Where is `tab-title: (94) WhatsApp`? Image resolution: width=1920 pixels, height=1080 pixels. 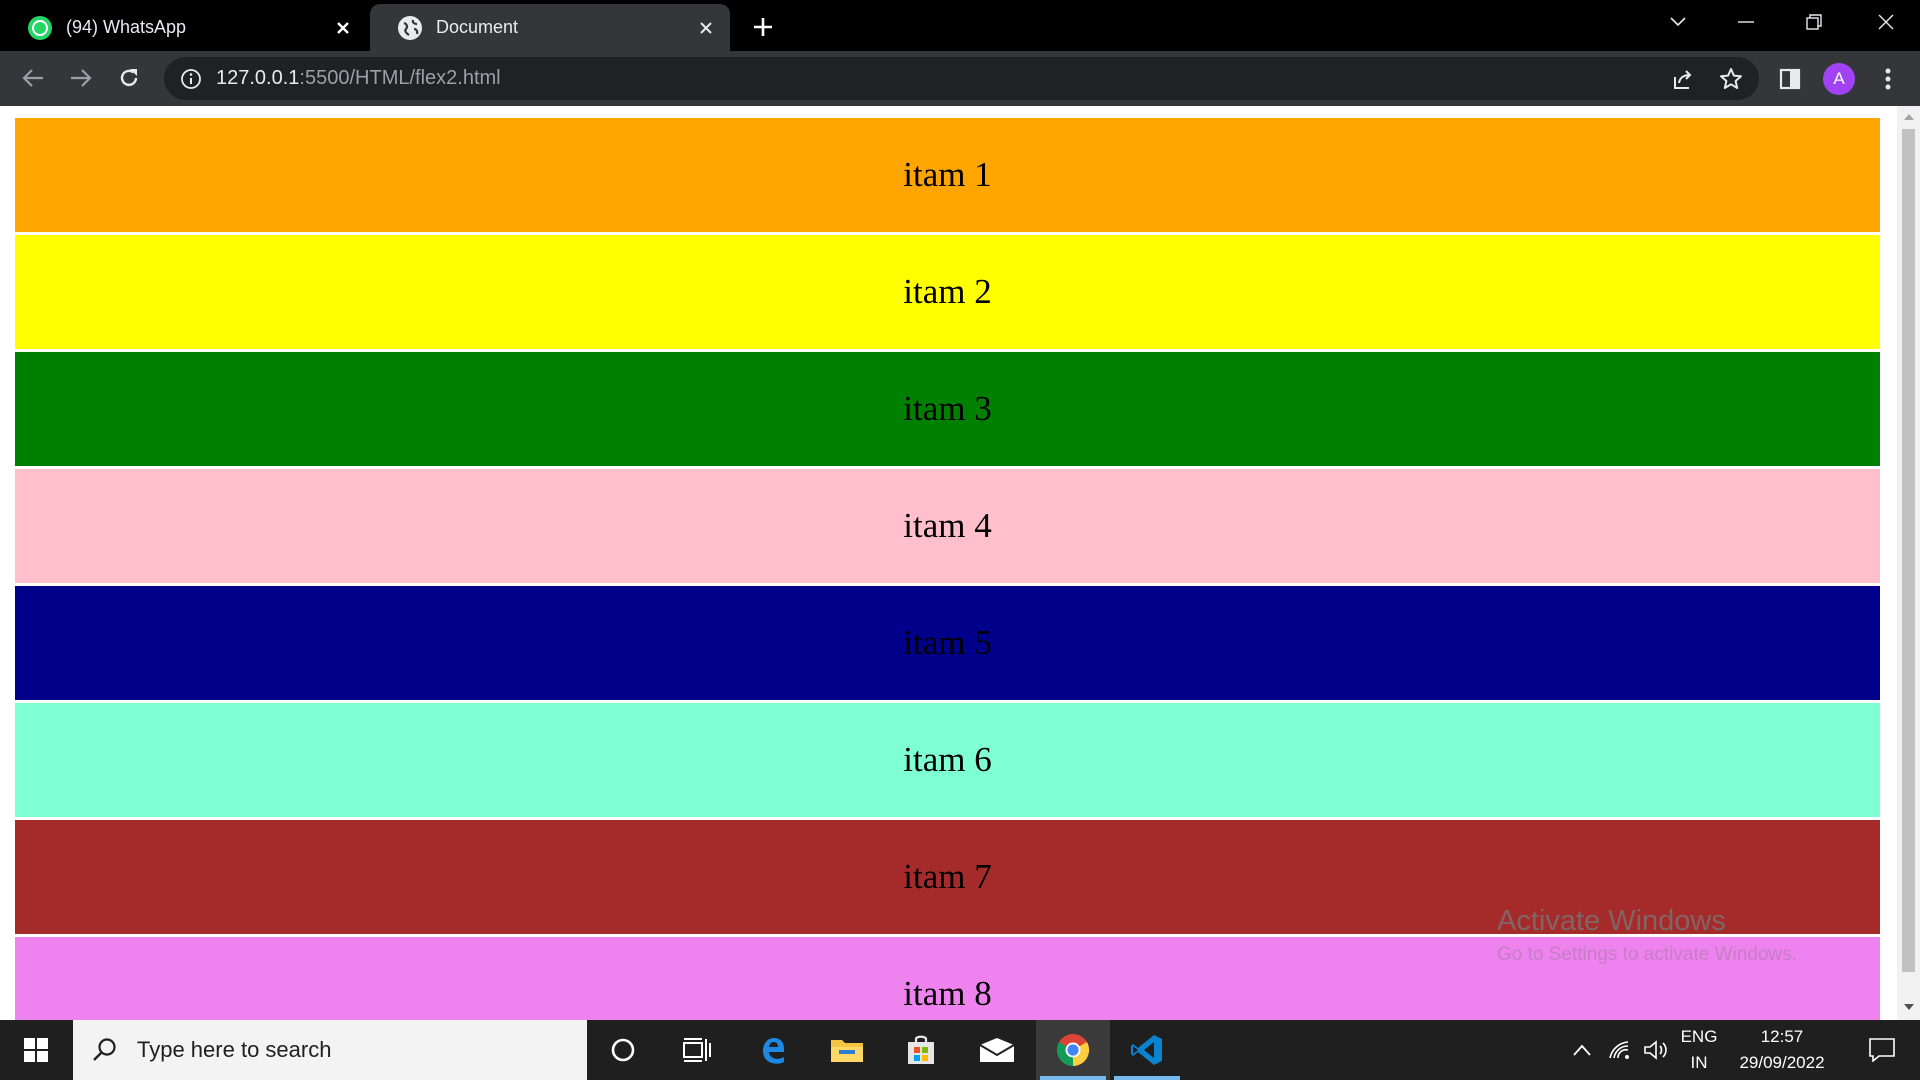
tab-title: (94) WhatsApp is located at coordinates (126, 27).